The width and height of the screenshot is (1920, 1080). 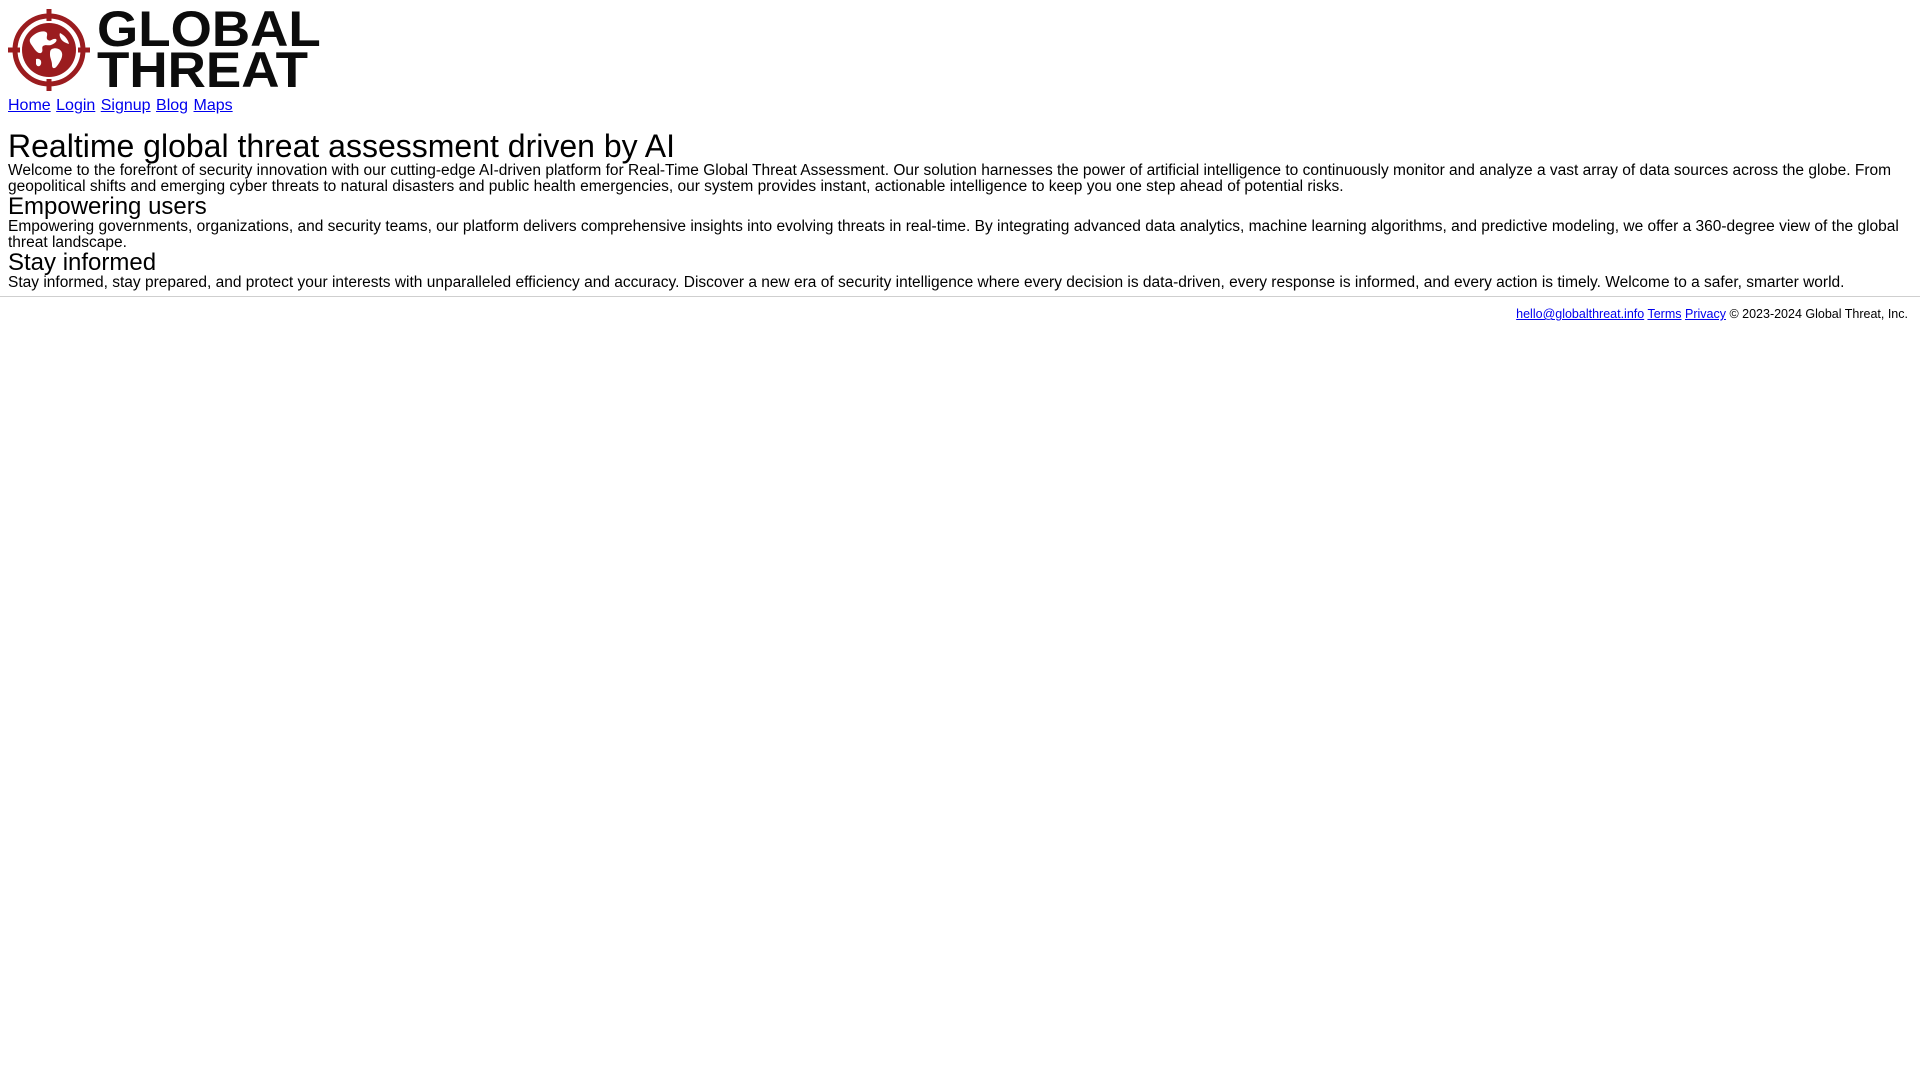 What do you see at coordinates (75, 105) in the screenshot?
I see `nav-link-login: Login` at bounding box center [75, 105].